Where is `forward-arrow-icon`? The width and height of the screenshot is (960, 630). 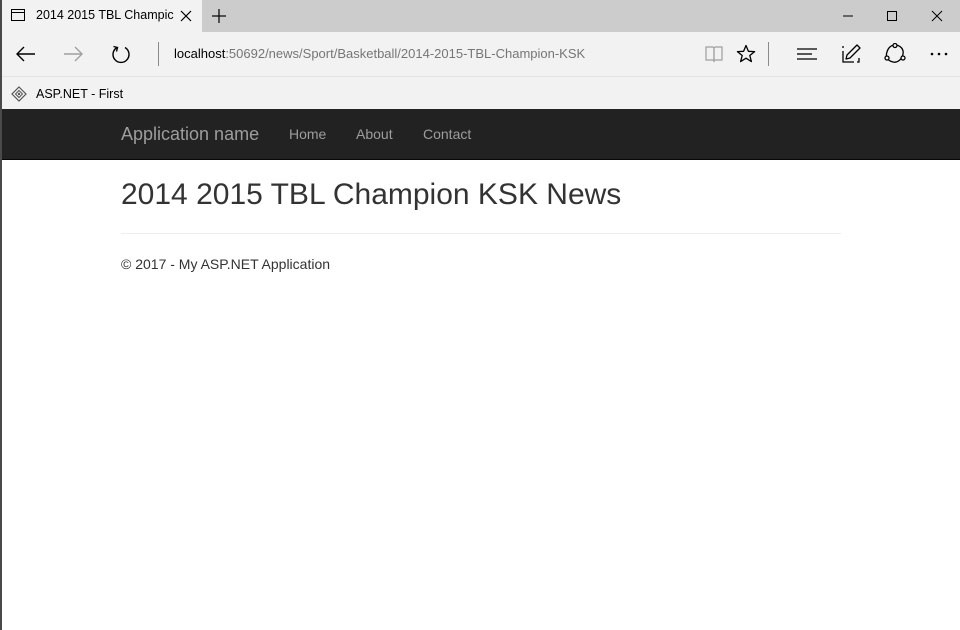
forward-arrow-icon is located at coordinates (73, 54).